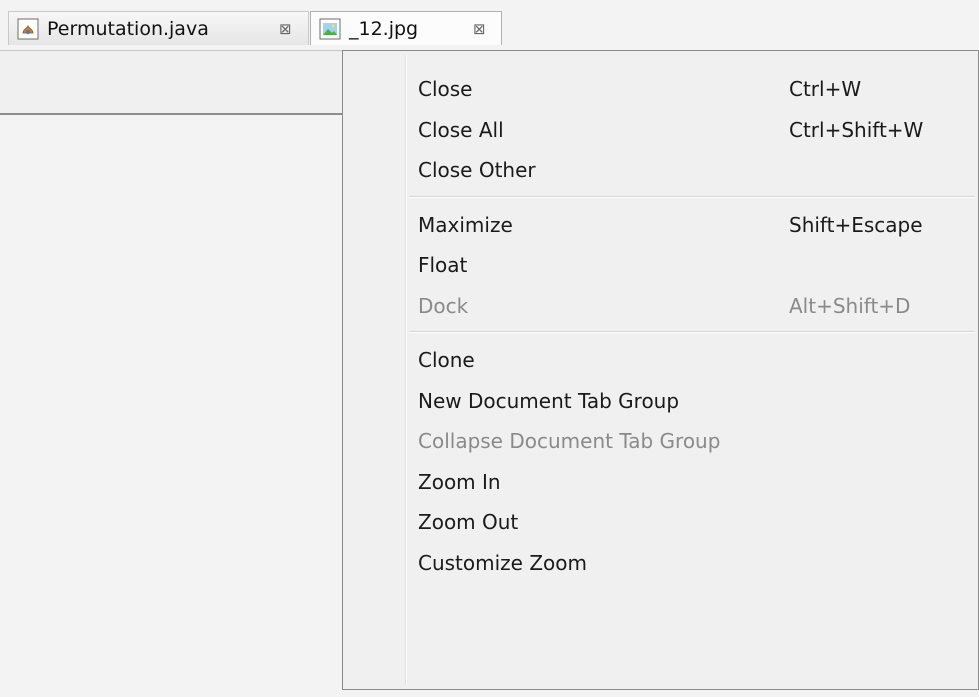  What do you see at coordinates (660, 563) in the screenshot?
I see `menu-item-customize-zoom: Customize Zoom` at bounding box center [660, 563].